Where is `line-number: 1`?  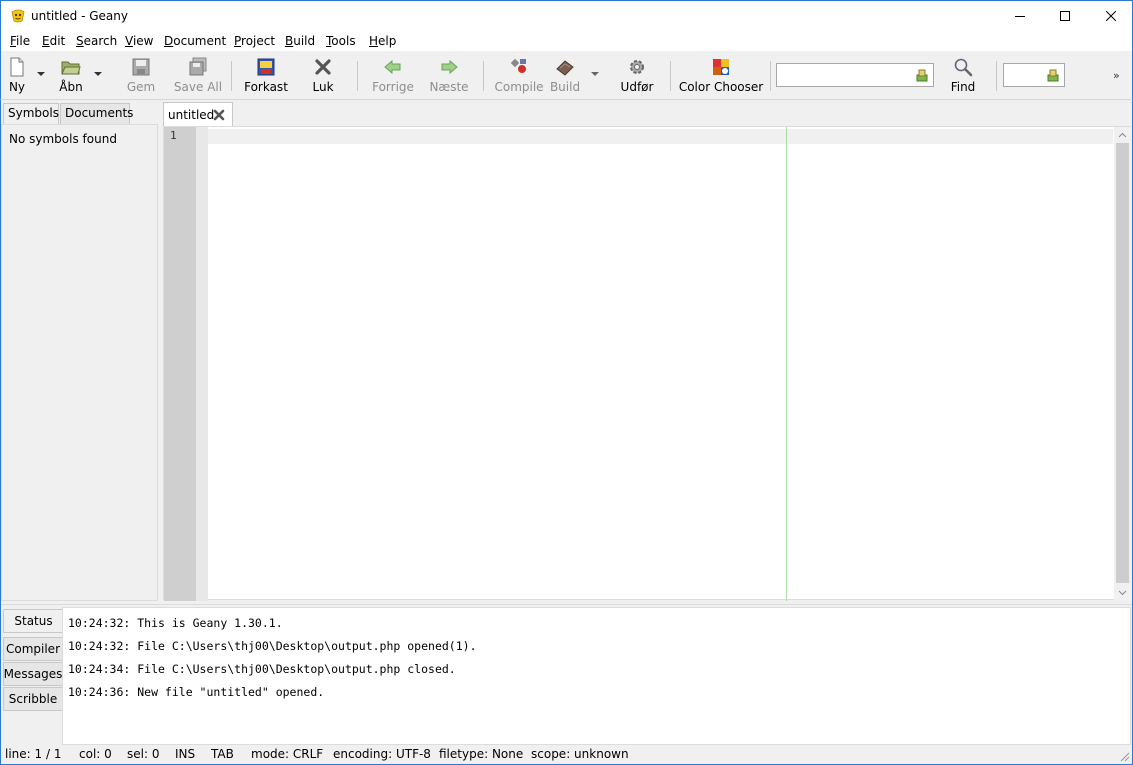
line-number: 1 is located at coordinates (173, 135).